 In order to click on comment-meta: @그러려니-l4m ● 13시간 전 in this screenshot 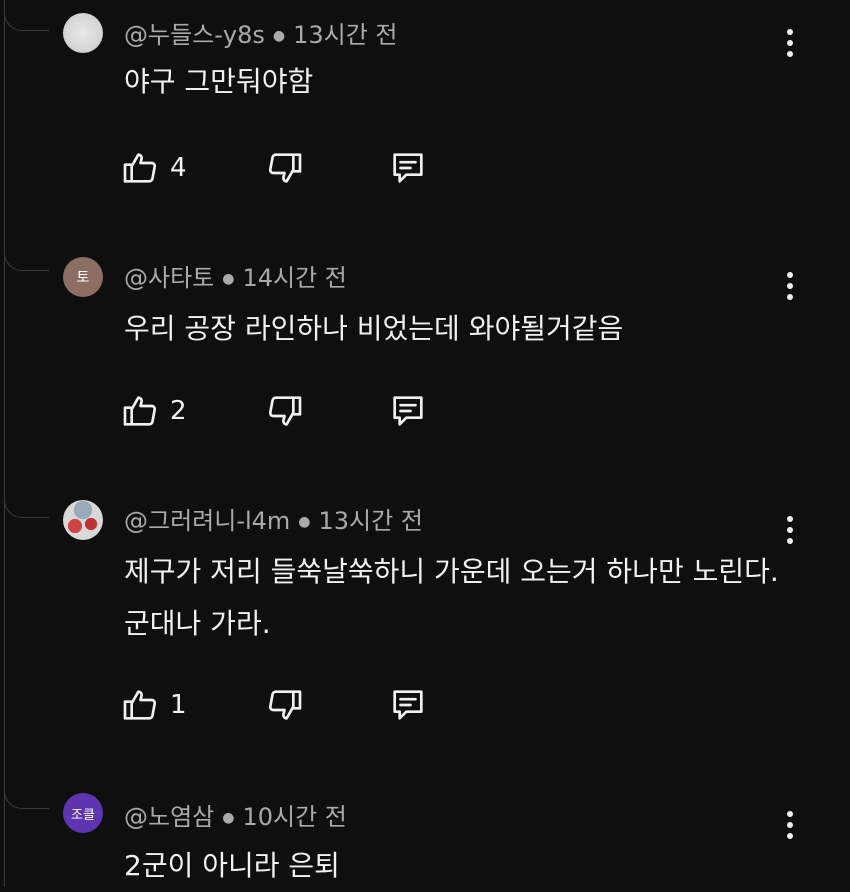, I will do `click(273, 521)`.